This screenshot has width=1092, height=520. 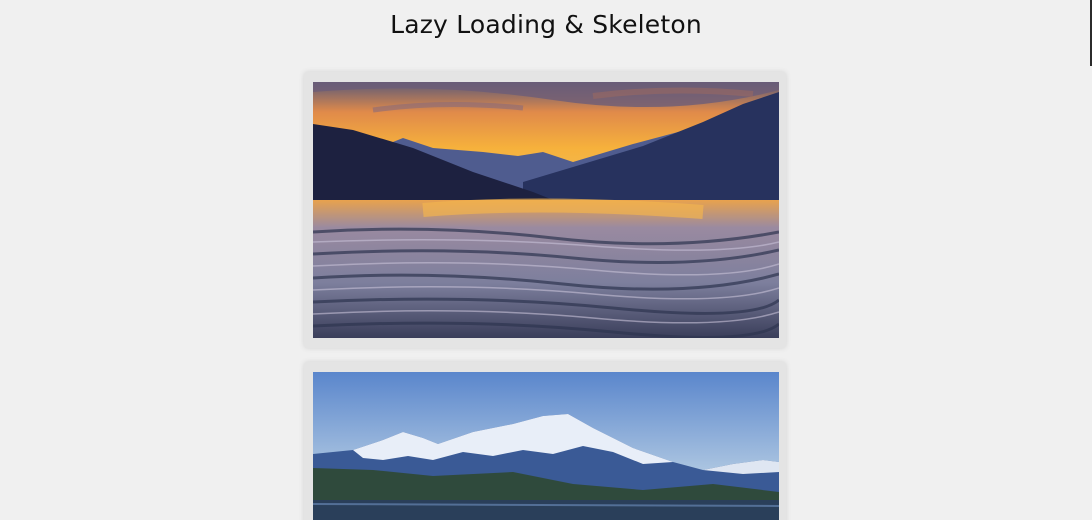 I want to click on image-card, so click(x=545, y=441).